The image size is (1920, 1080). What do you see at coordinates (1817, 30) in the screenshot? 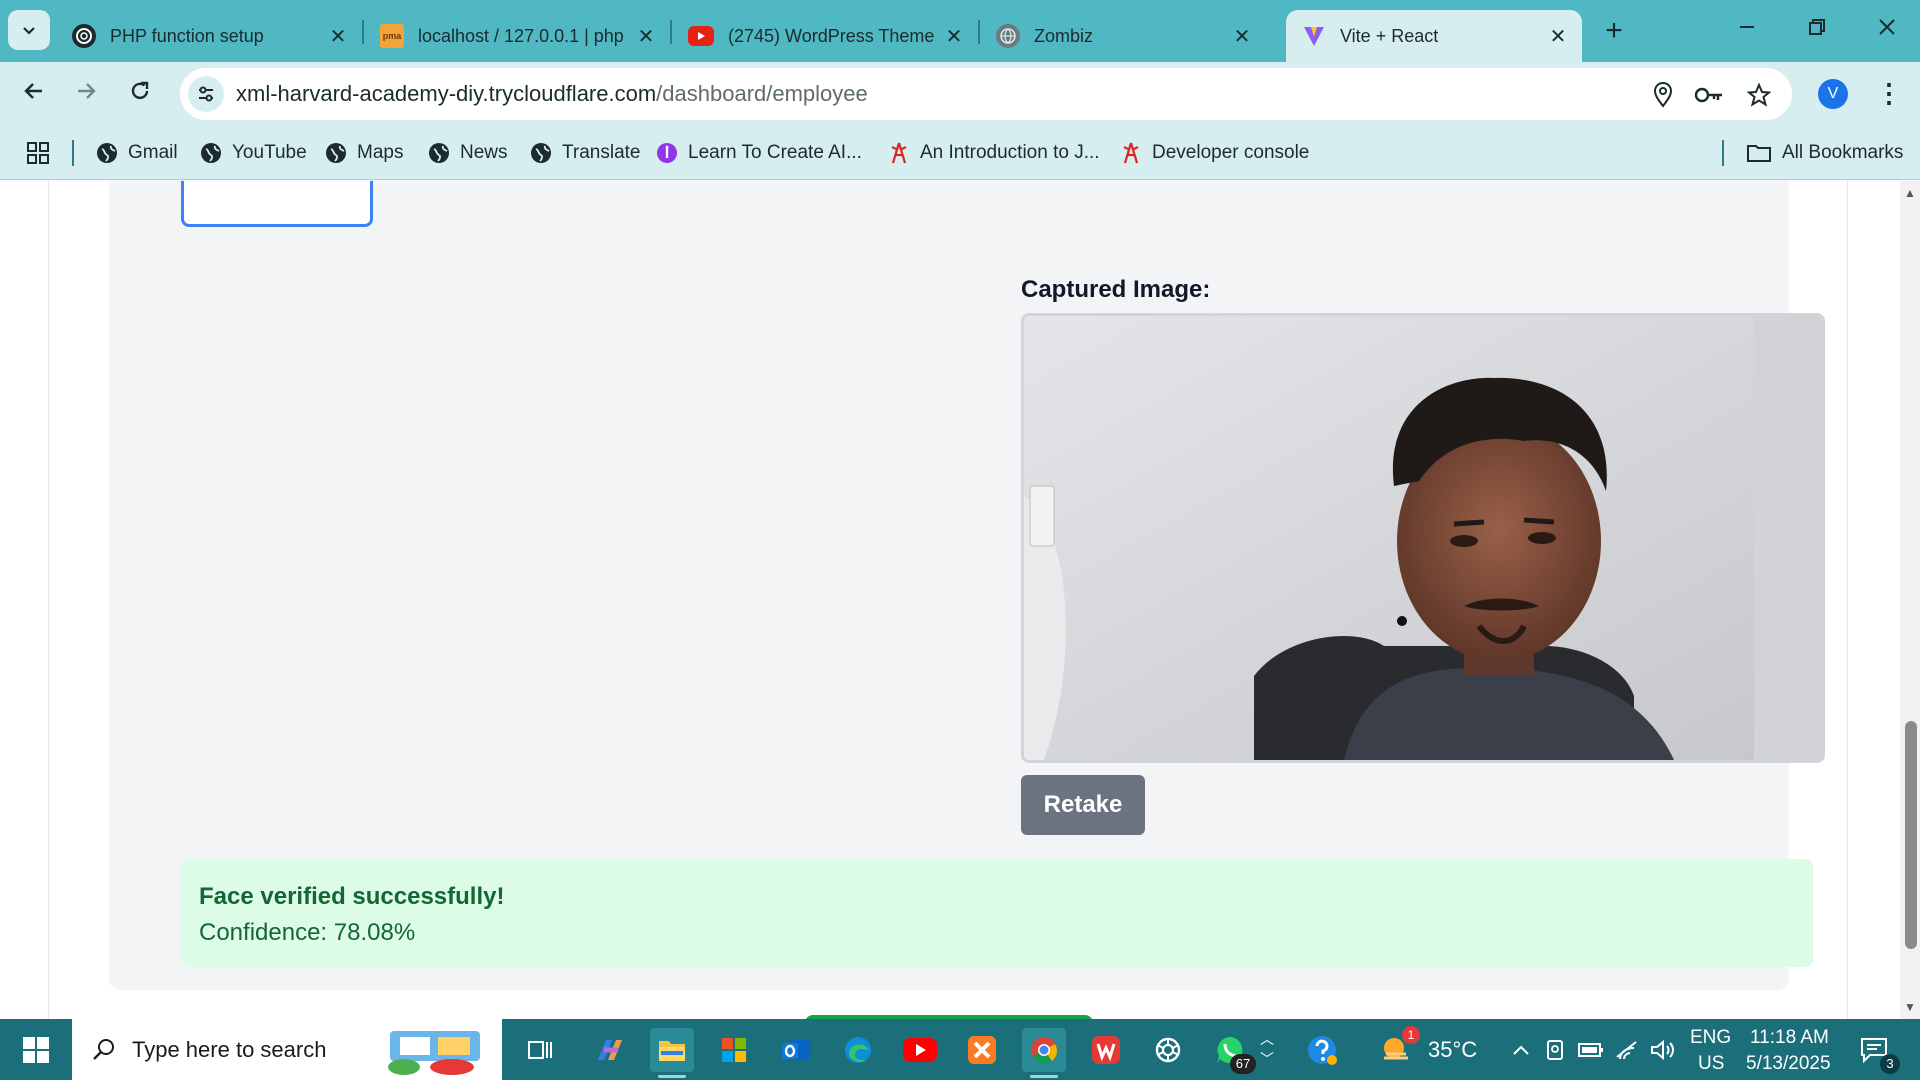
I see `restore-icon` at bounding box center [1817, 30].